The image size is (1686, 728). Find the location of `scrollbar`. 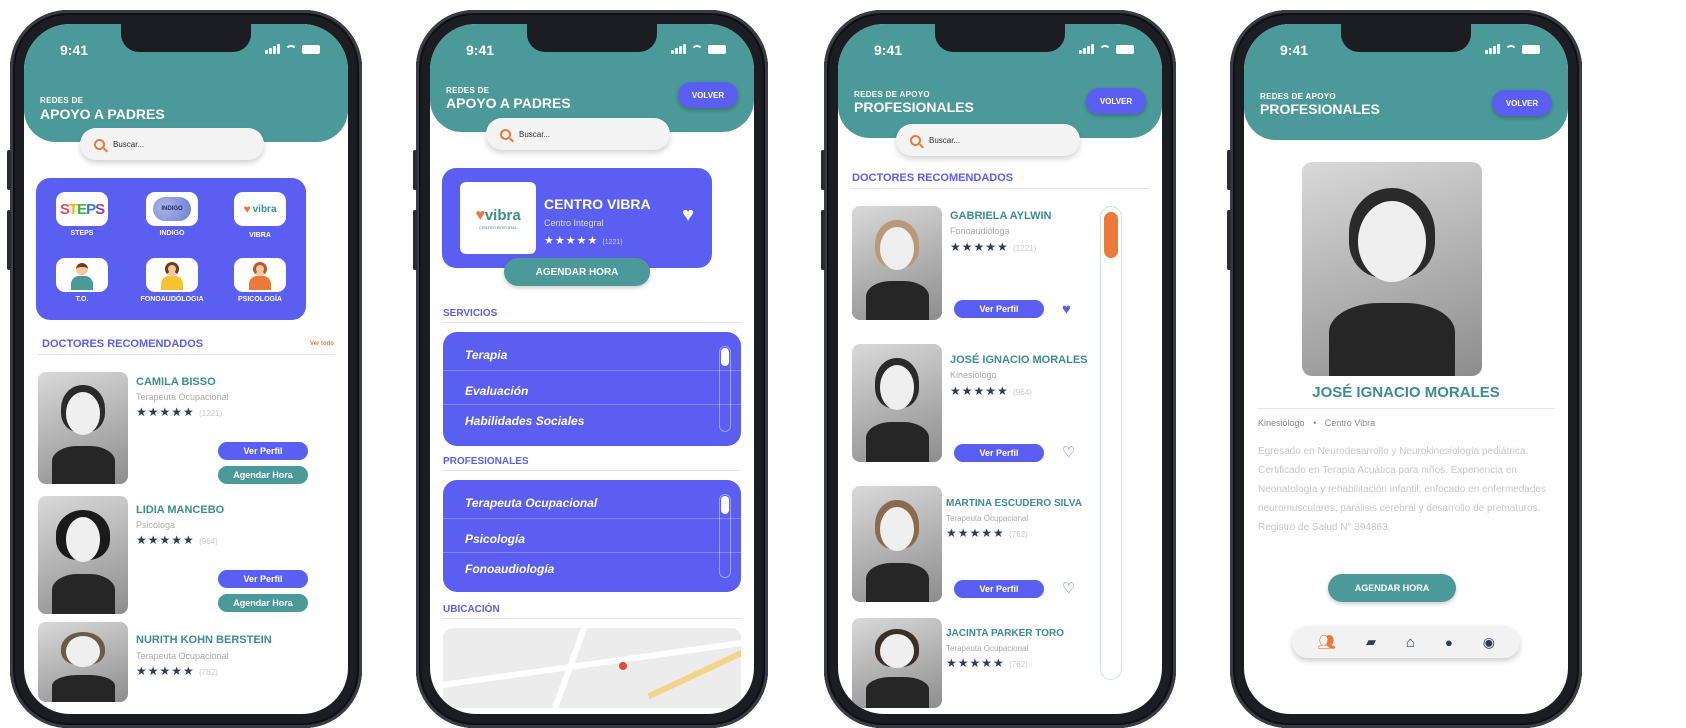

scrollbar is located at coordinates (1111, 443).